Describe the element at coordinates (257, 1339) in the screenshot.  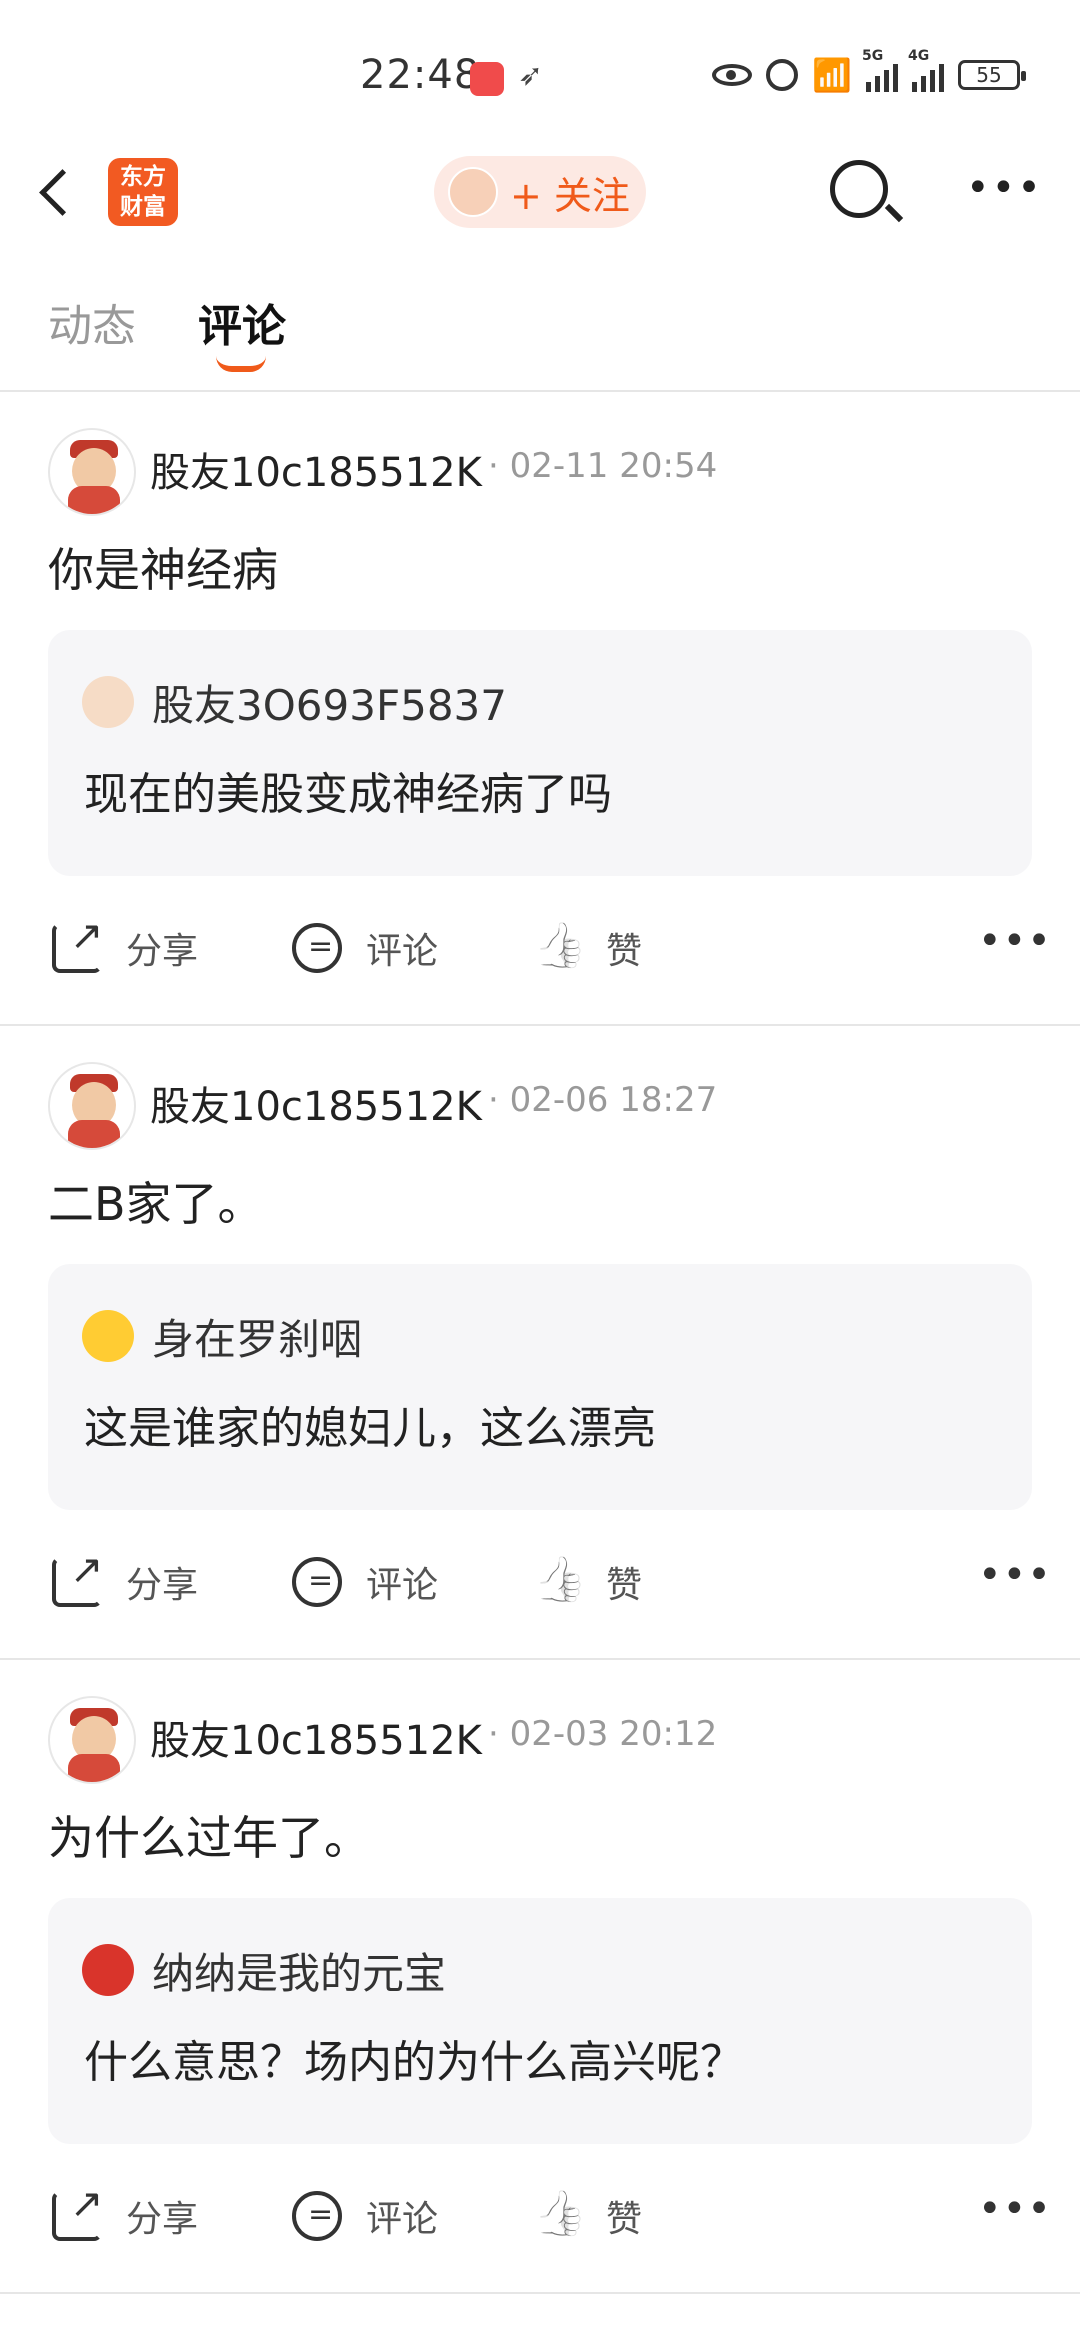
I see `quote-author-name: 身在罗刹咽` at that location.